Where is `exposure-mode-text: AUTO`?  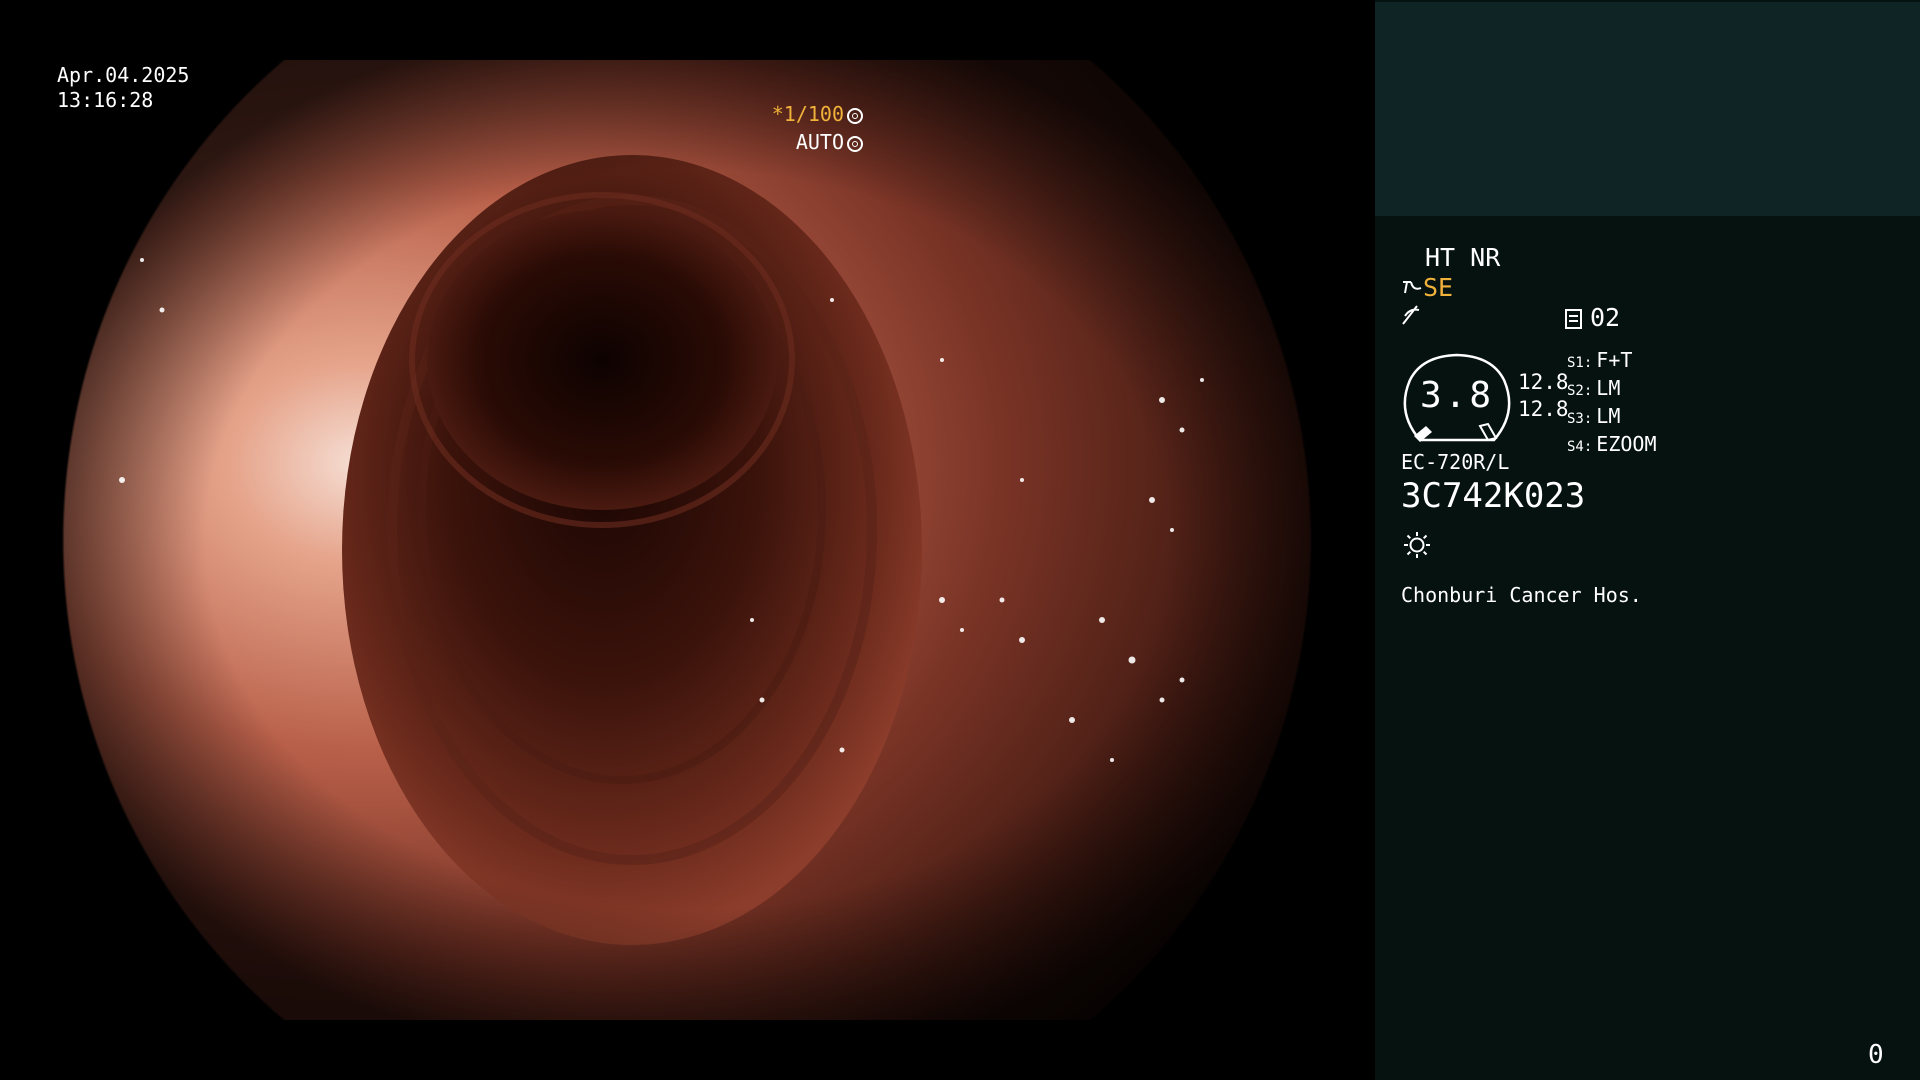 exposure-mode-text: AUTO is located at coordinates (819, 142).